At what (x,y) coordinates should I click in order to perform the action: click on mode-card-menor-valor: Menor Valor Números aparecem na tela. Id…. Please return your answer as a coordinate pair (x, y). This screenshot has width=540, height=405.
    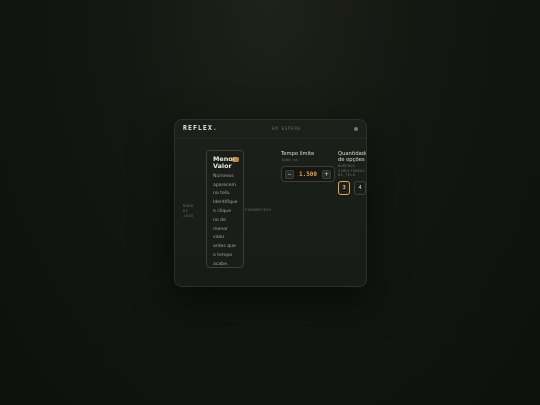
    Looking at the image, I should click on (225, 209).